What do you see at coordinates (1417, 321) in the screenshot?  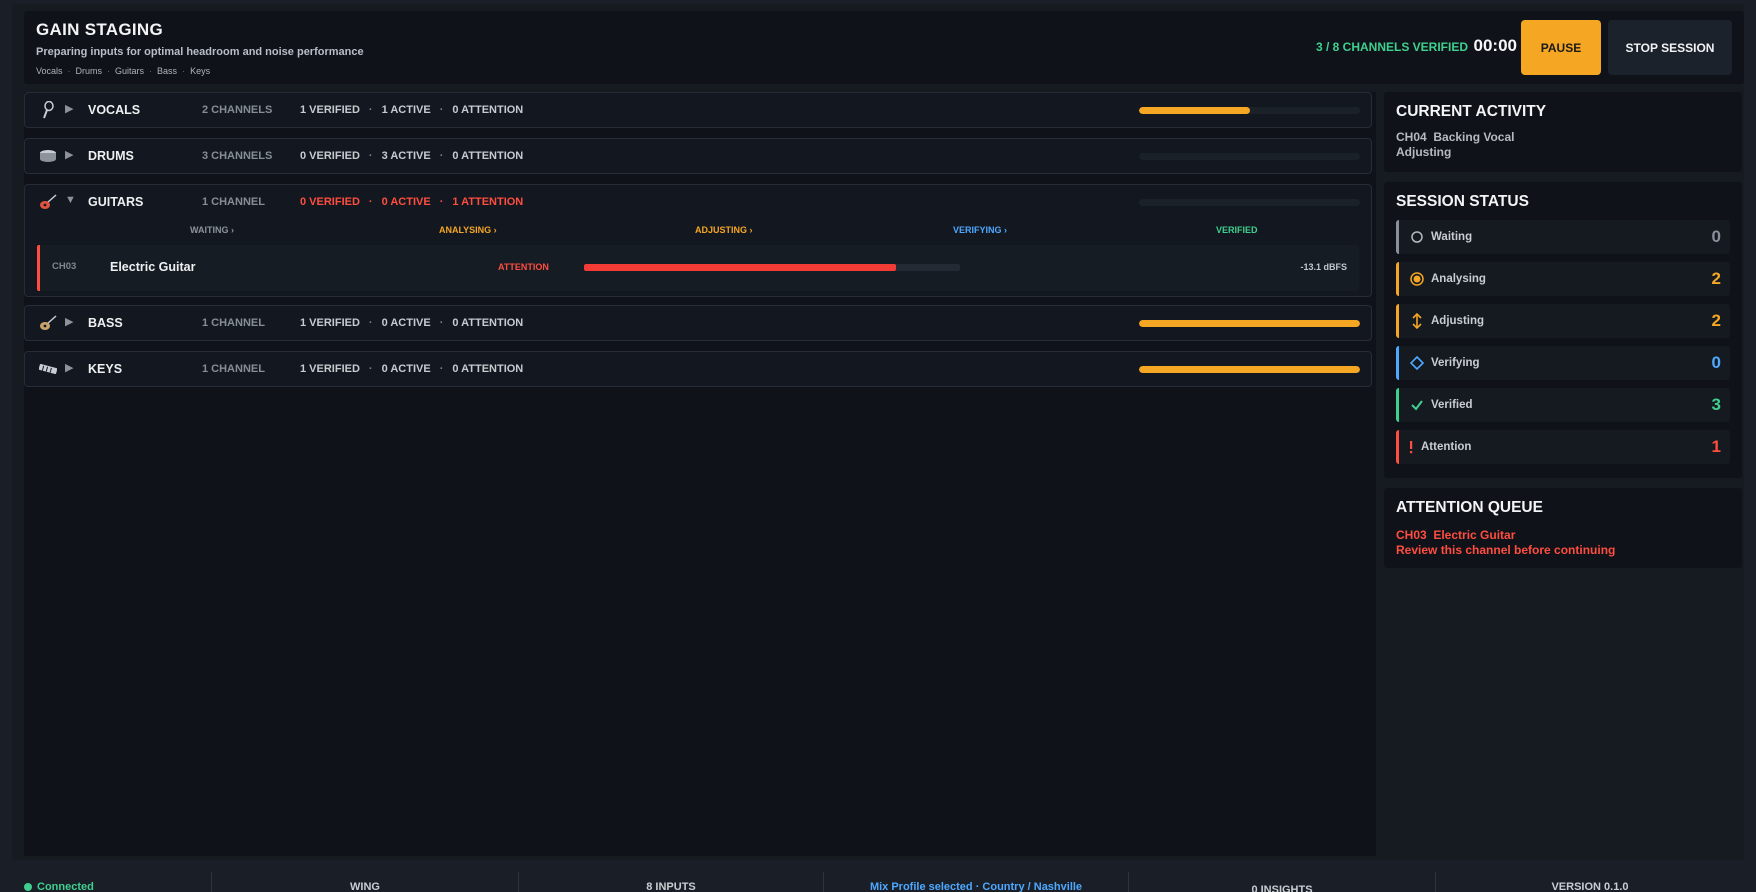 I see `up-down-arrow-icon` at bounding box center [1417, 321].